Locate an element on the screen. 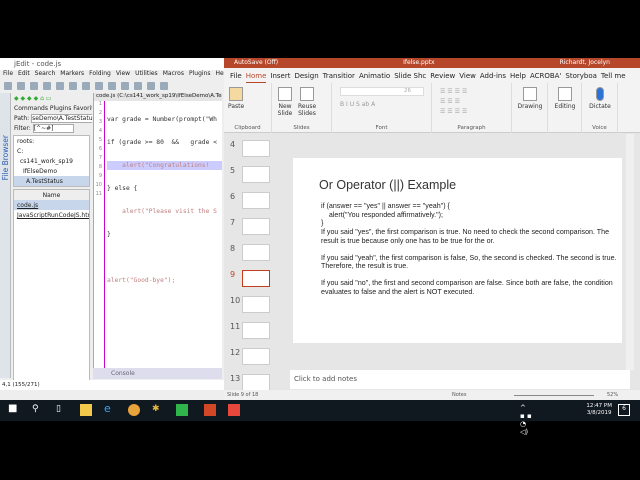 Image resolution: width=640 pixels, height=480 pixels. close-icon is located at coordinates (47, 86).